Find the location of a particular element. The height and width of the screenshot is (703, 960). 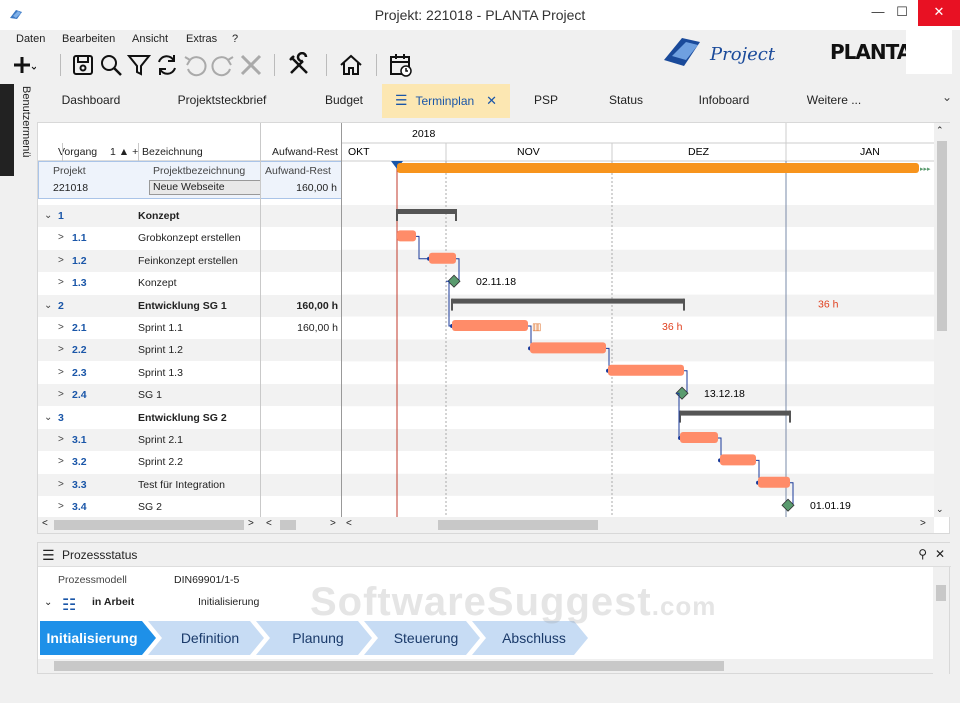

table-row: >2.1 Sprint 1.1 160,00 h is located at coordinates (190, 328).